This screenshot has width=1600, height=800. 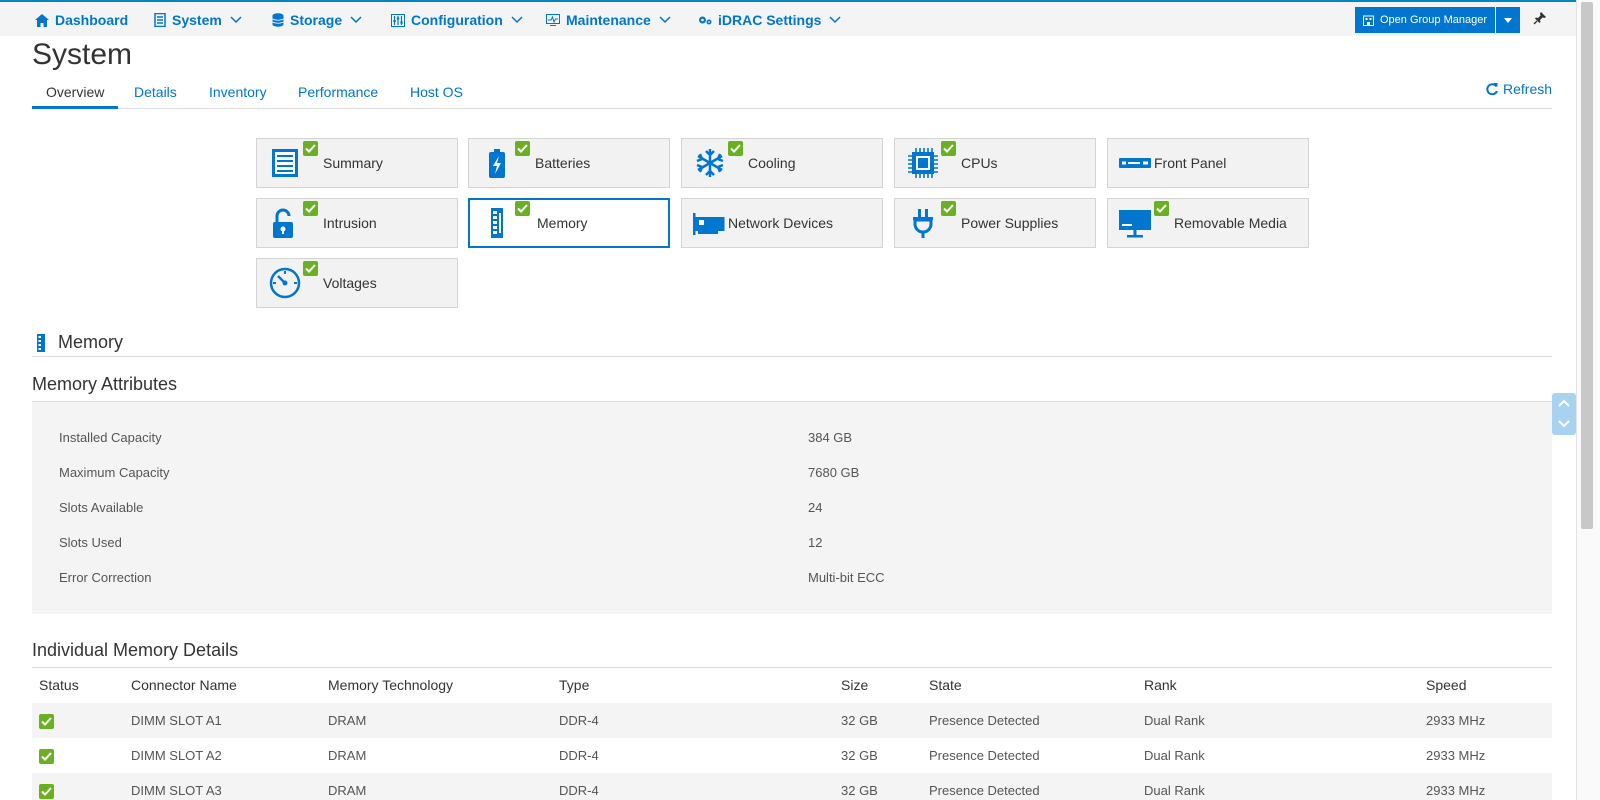 What do you see at coordinates (81, 20) in the screenshot?
I see `nav-dashboard: Dashboard` at bounding box center [81, 20].